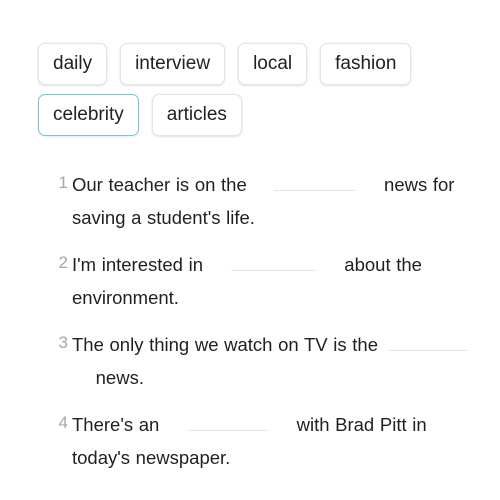  What do you see at coordinates (196, 115) in the screenshot?
I see `word-chip-articles: articles` at bounding box center [196, 115].